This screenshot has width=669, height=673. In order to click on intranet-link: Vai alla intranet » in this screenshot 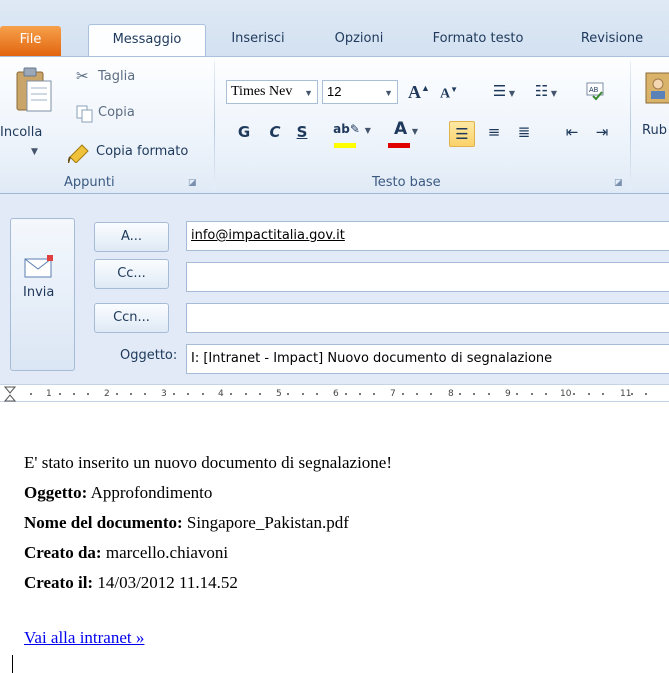, I will do `click(84, 637)`.